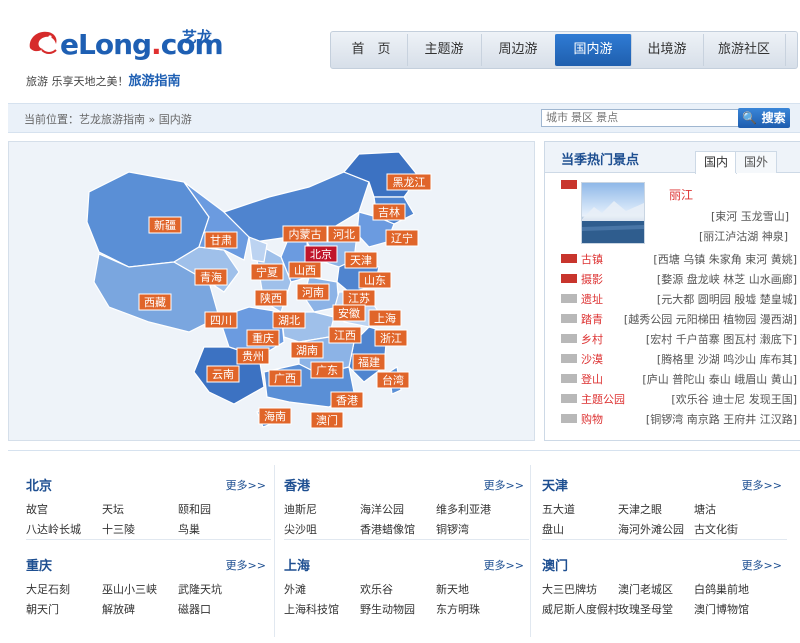 This screenshot has width=800, height=643. I want to click on province-label: 西藏, so click(155, 302).